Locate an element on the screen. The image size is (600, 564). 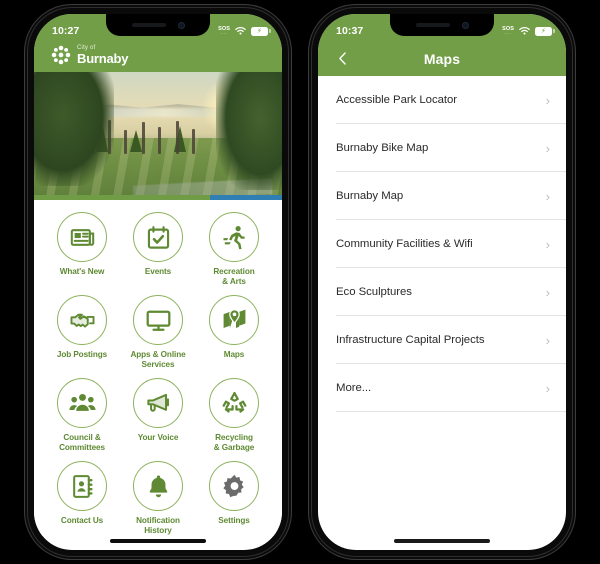
runner-icon is located at coordinates (234, 237).